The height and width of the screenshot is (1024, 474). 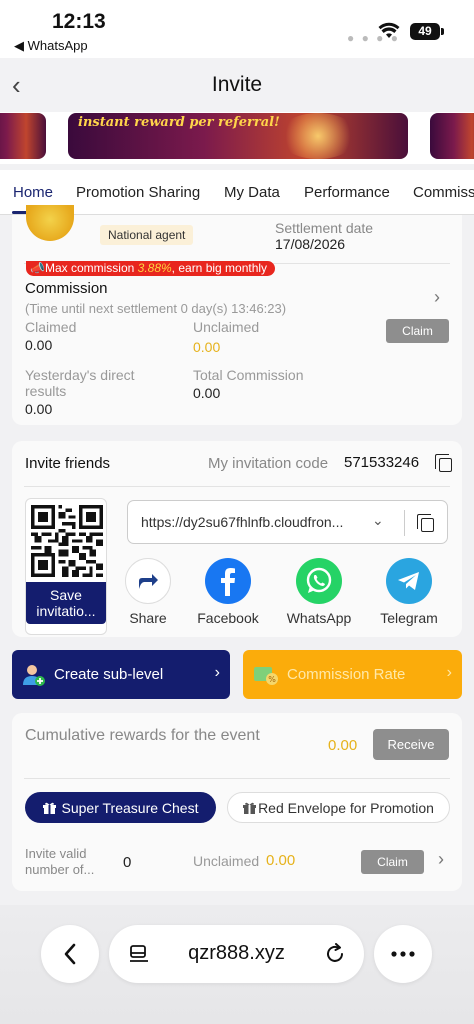 I want to click on invite-friends-title: Invite friends, so click(x=68, y=463).